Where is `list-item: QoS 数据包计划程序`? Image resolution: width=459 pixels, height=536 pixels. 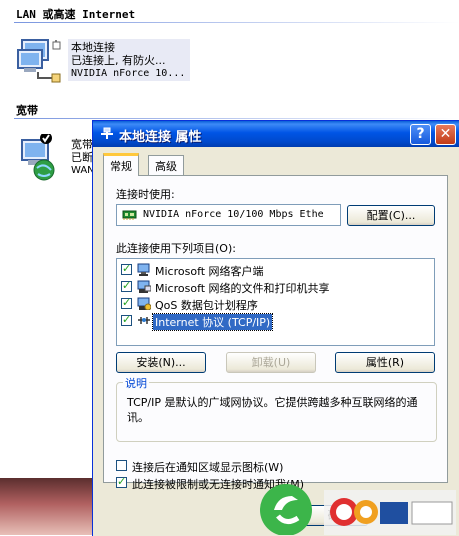
list-item: QoS 数据包计划程序 is located at coordinates (276, 304).